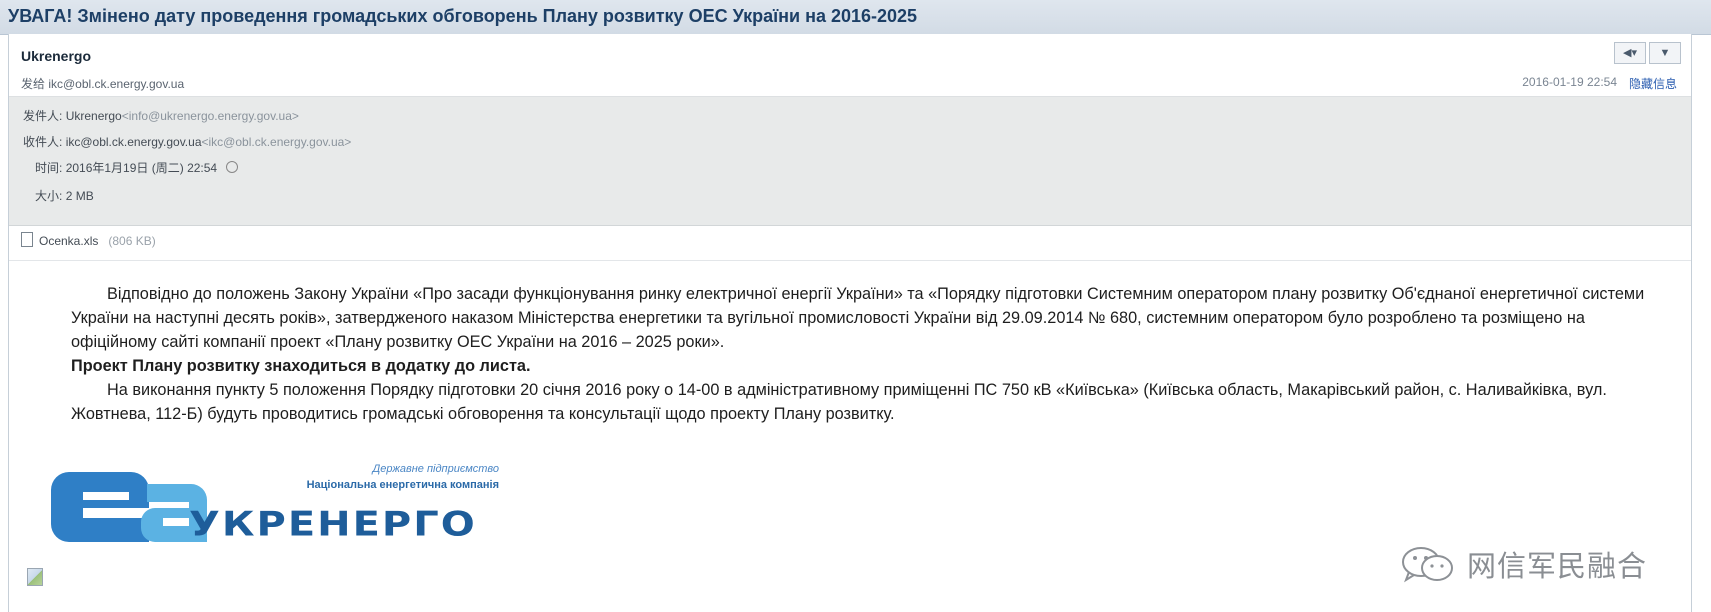 The height and width of the screenshot is (612, 1711). I want to click on reply-button: ◀▾, so click(1630, 53).